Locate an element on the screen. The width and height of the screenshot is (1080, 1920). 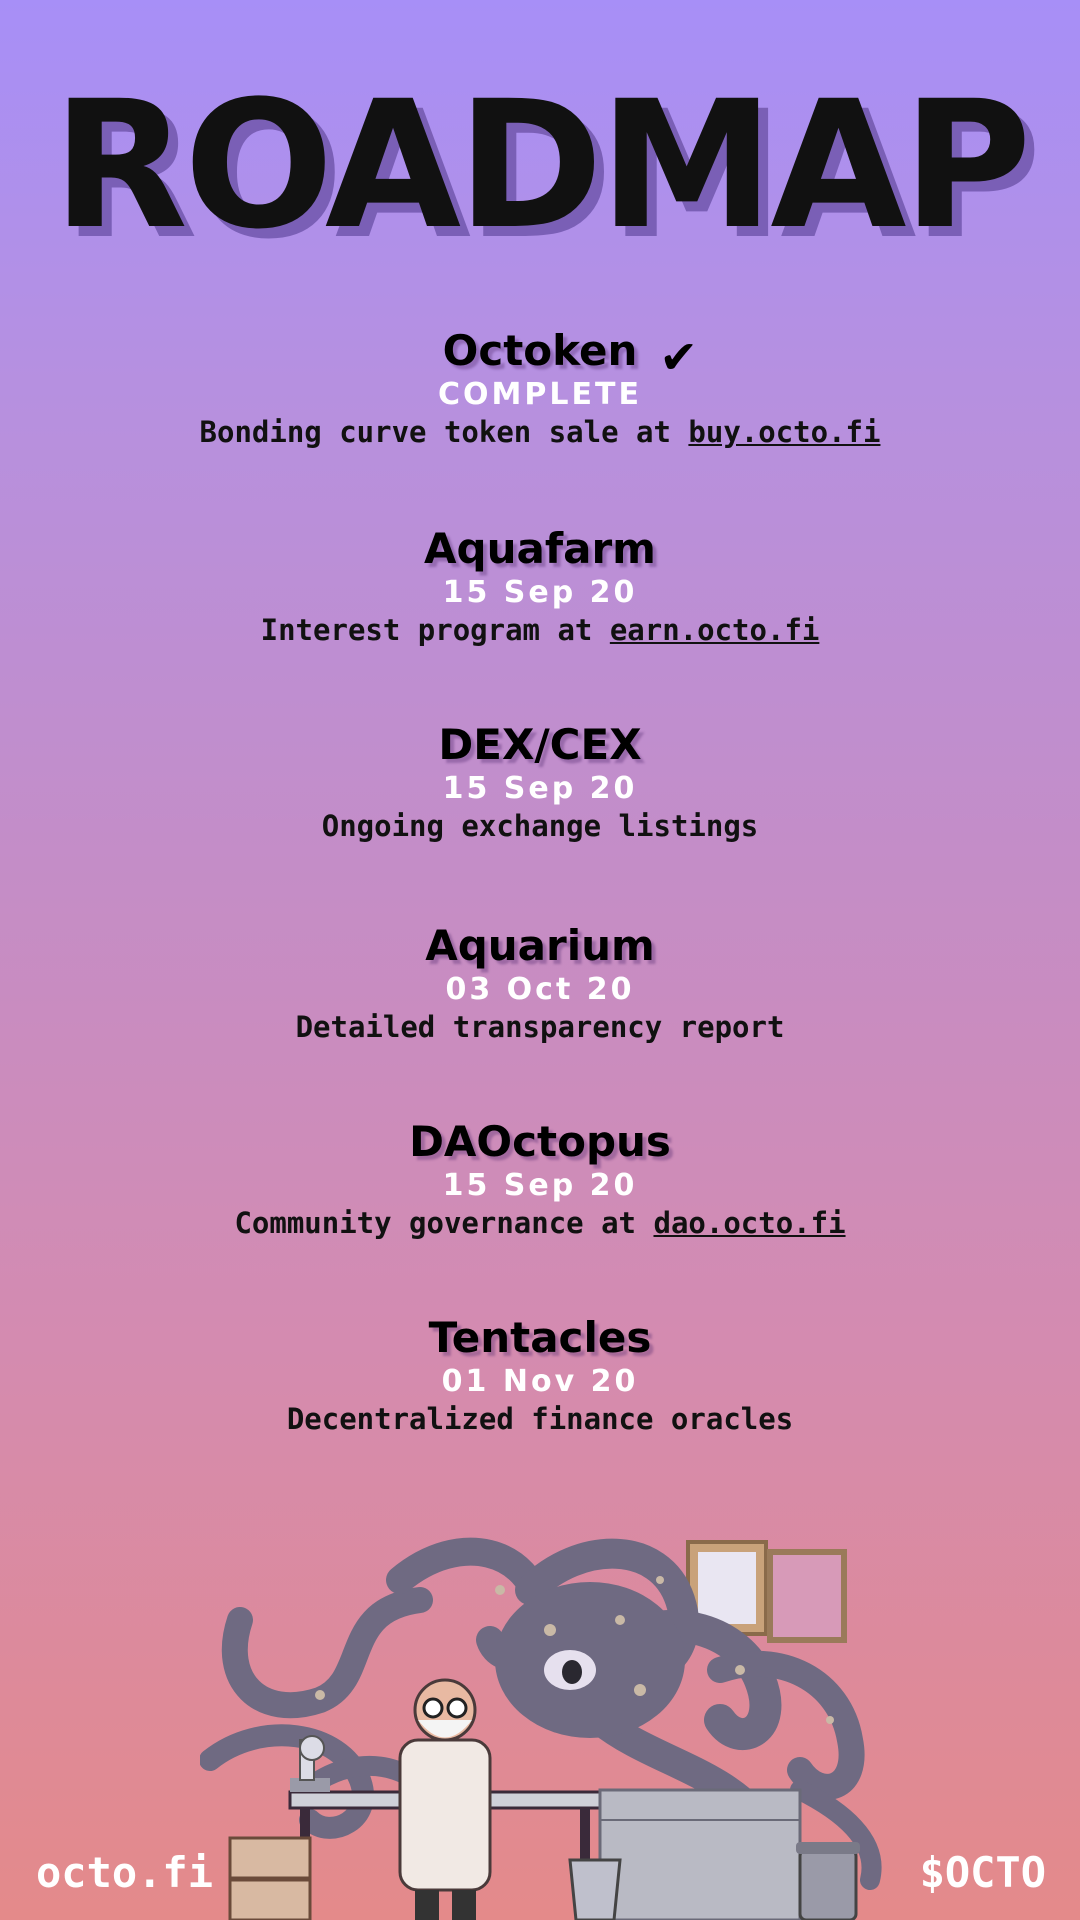
milestone-description-text: Community governance at is located at coordinates (444, 1223).